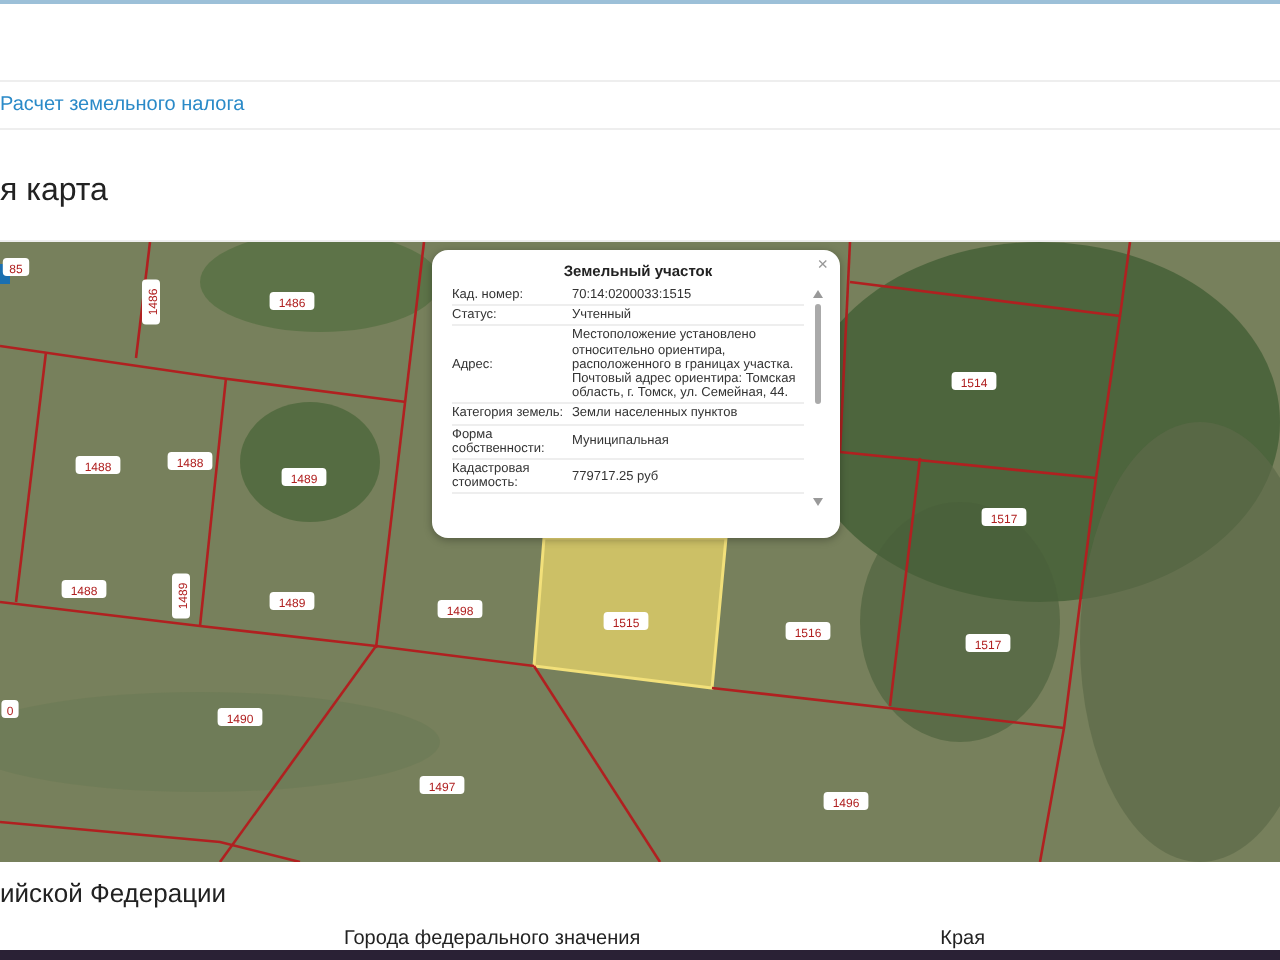  What do you see at coordinates (818, 398) in the screenshot?
I see `scrollbar` at bounding box center [818, 398].